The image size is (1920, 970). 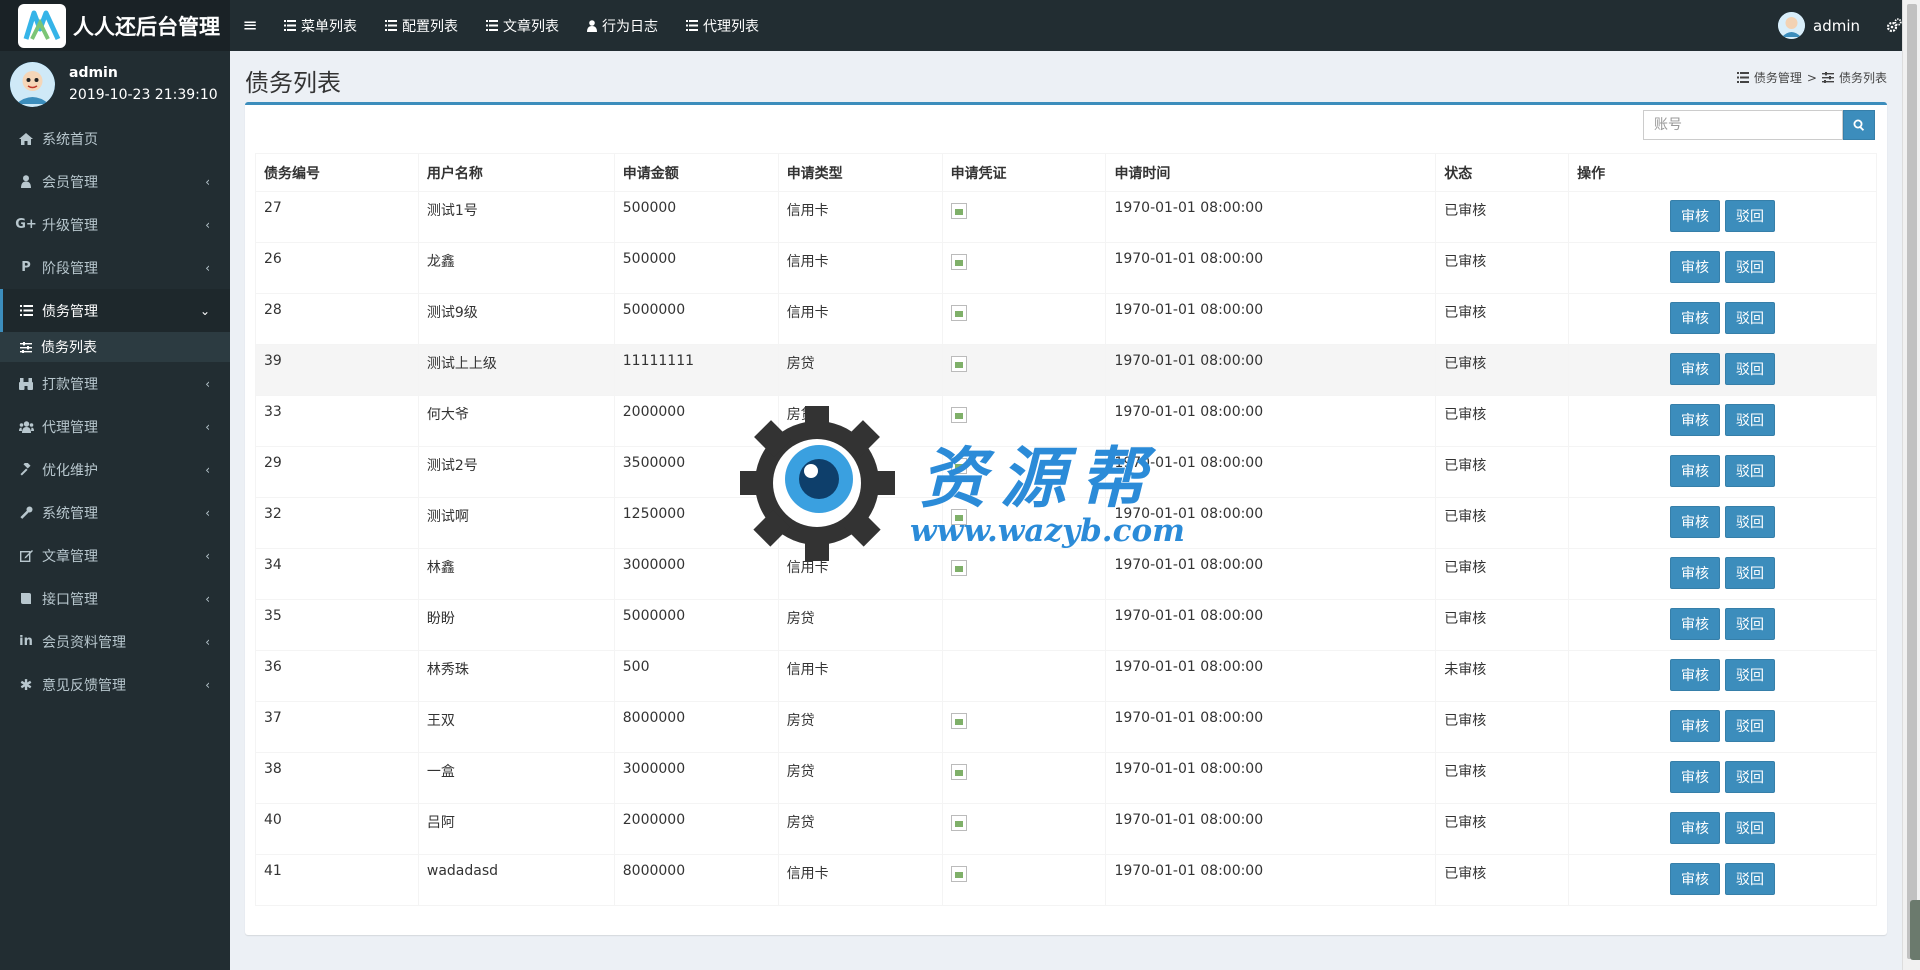 What do you see at coordinates (115, 25) in the screenshot?
I see `brand: 人人还后台管理` at bounding box center [115, 25].